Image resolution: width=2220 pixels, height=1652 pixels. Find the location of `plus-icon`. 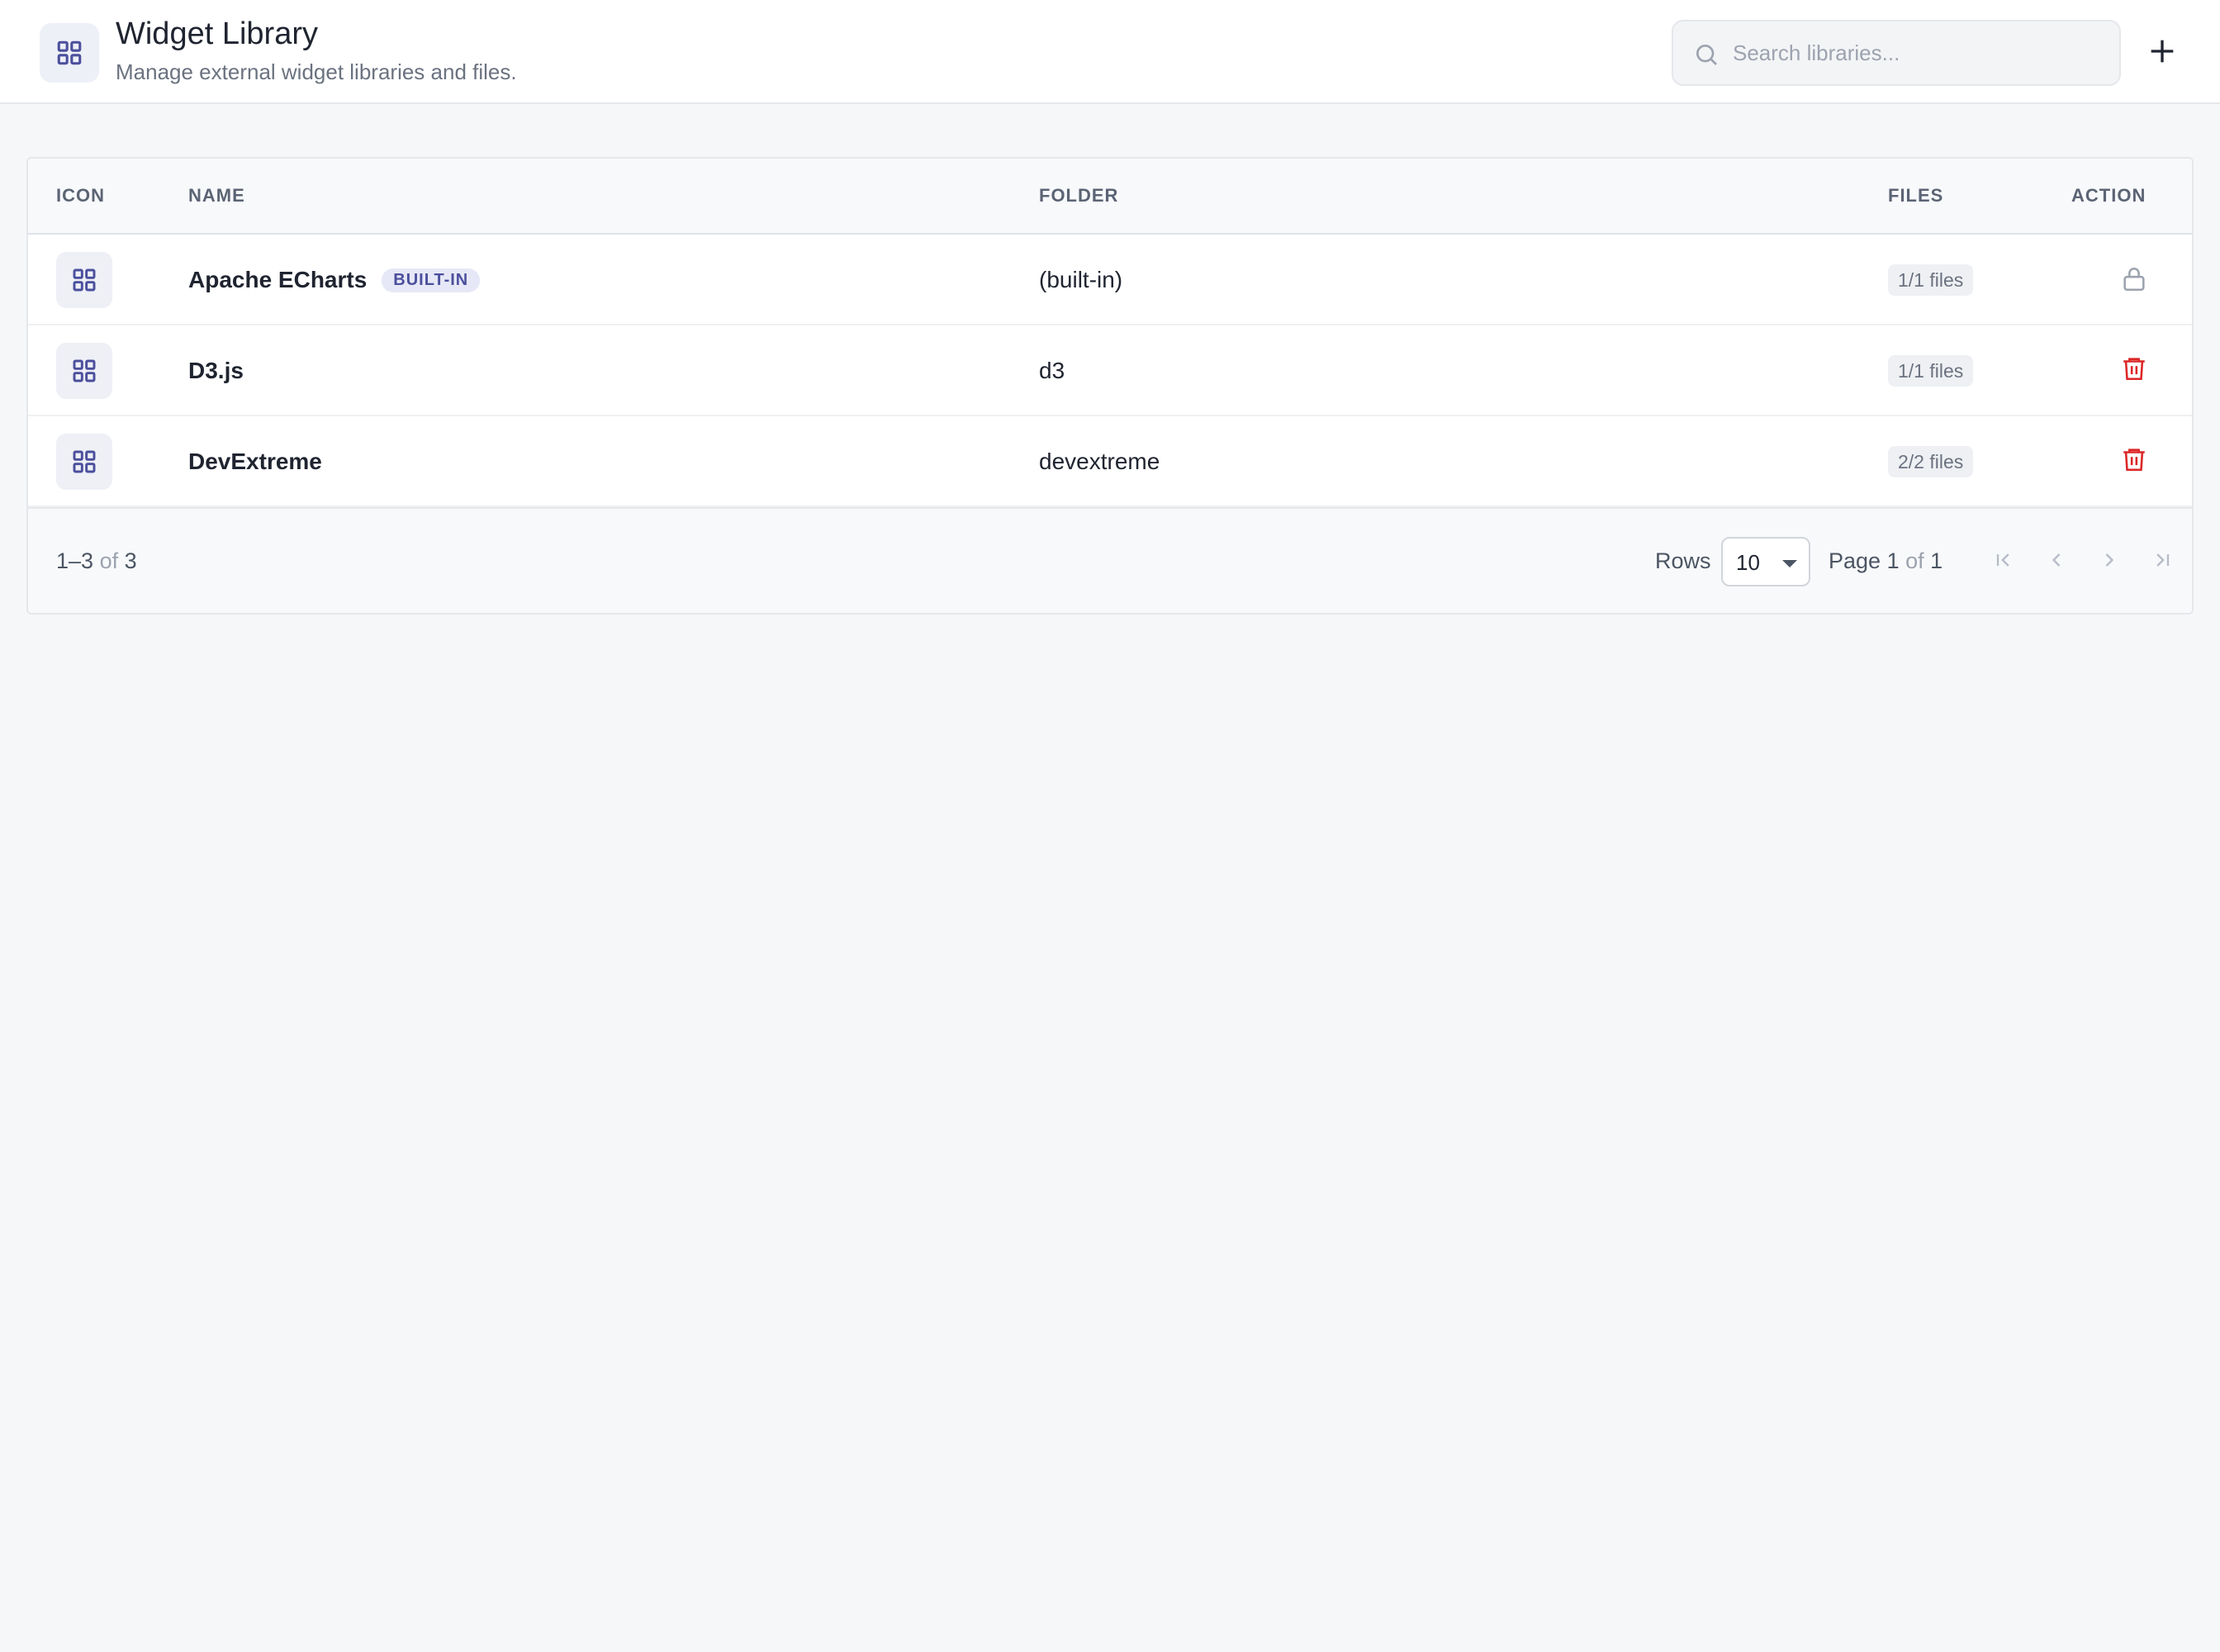

plus-icon is located at coordinates (2162, 53).